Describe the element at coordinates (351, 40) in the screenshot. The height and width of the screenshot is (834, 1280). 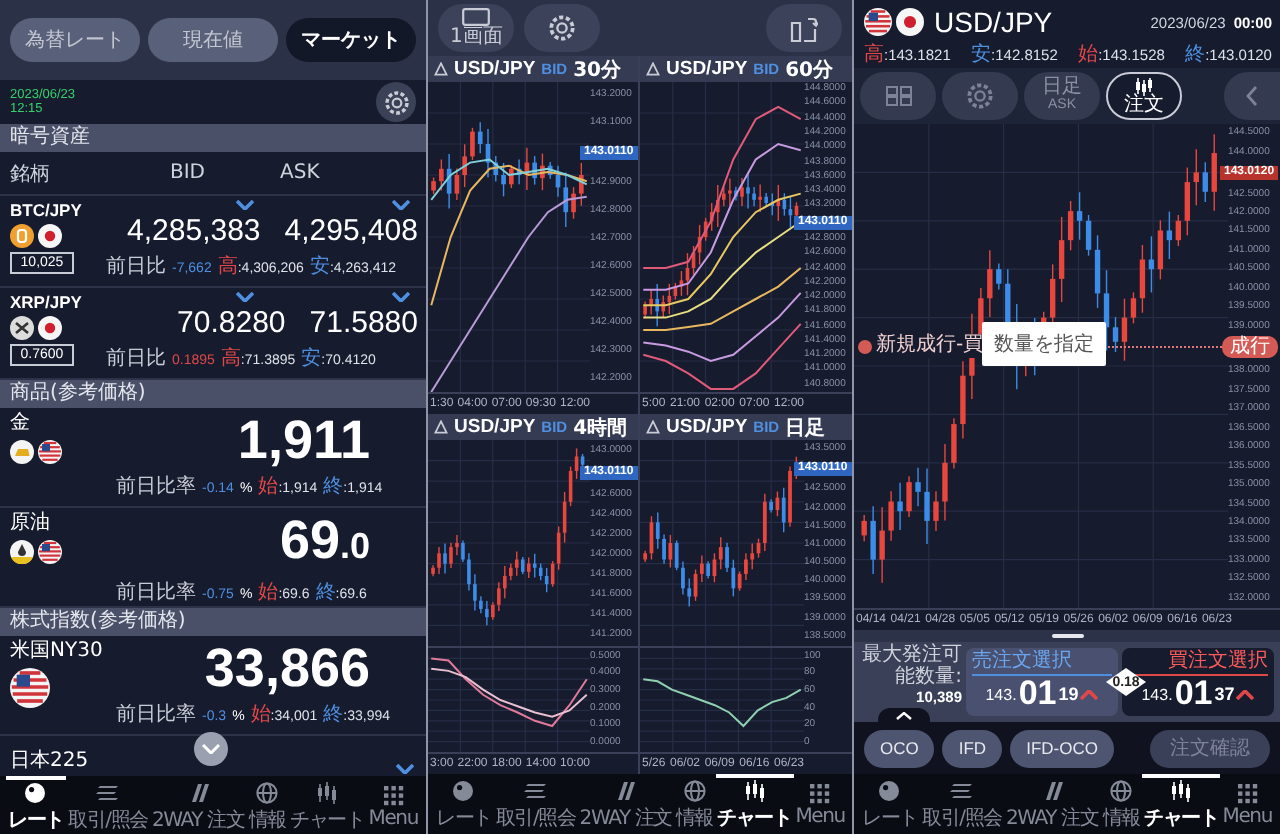
I see `tab: マーケット` at that location.